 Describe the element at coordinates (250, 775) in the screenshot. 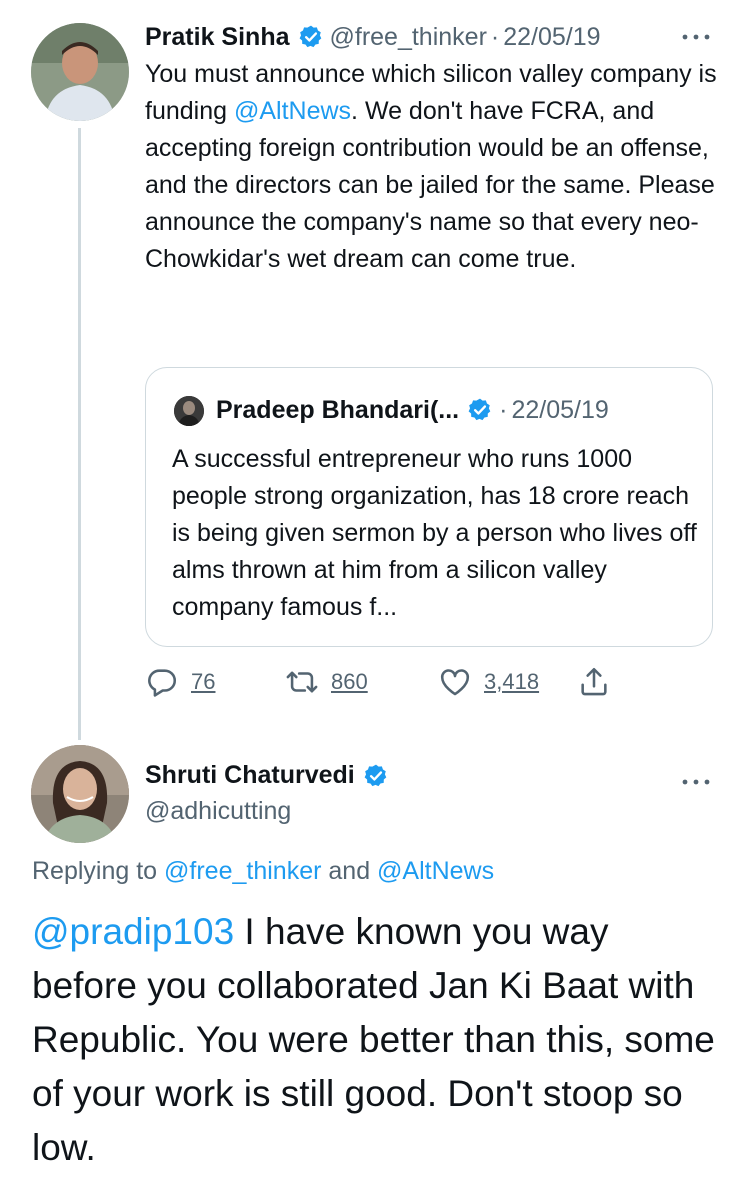

I see `author-name: Shruti Chaturvedi` at that location.